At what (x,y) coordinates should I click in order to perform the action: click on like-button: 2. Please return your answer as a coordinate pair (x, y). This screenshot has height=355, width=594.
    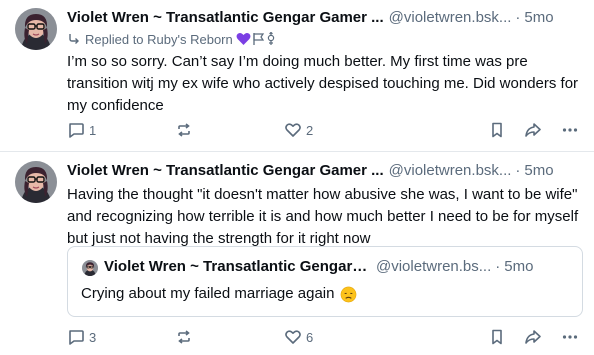
    Looking at the image, I should click on (298, 130).